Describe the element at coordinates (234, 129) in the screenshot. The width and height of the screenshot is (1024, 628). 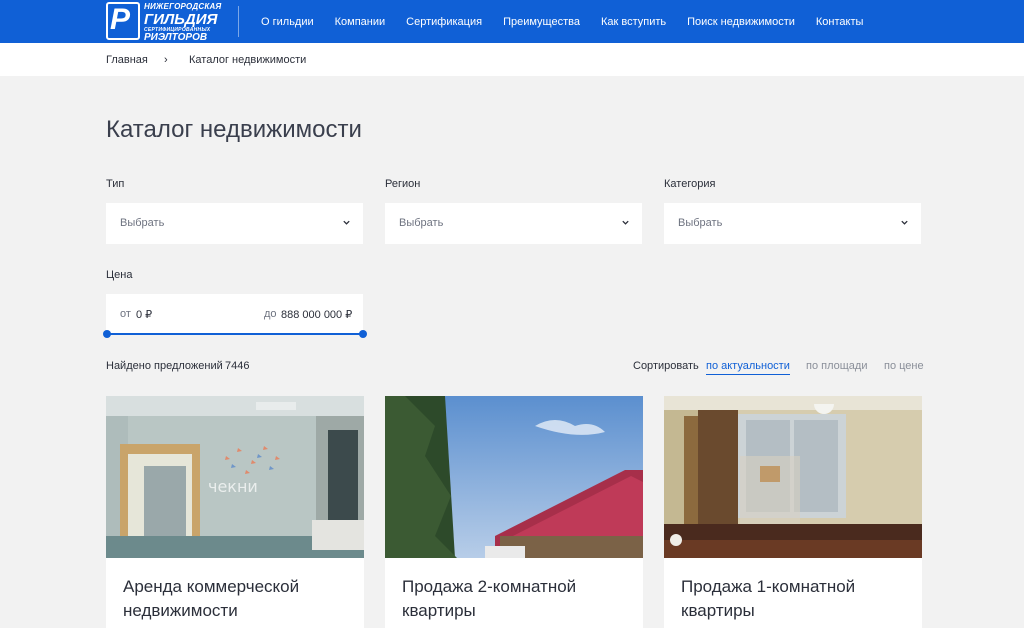
I see `page-title: Каталог недвижимости` at that location.